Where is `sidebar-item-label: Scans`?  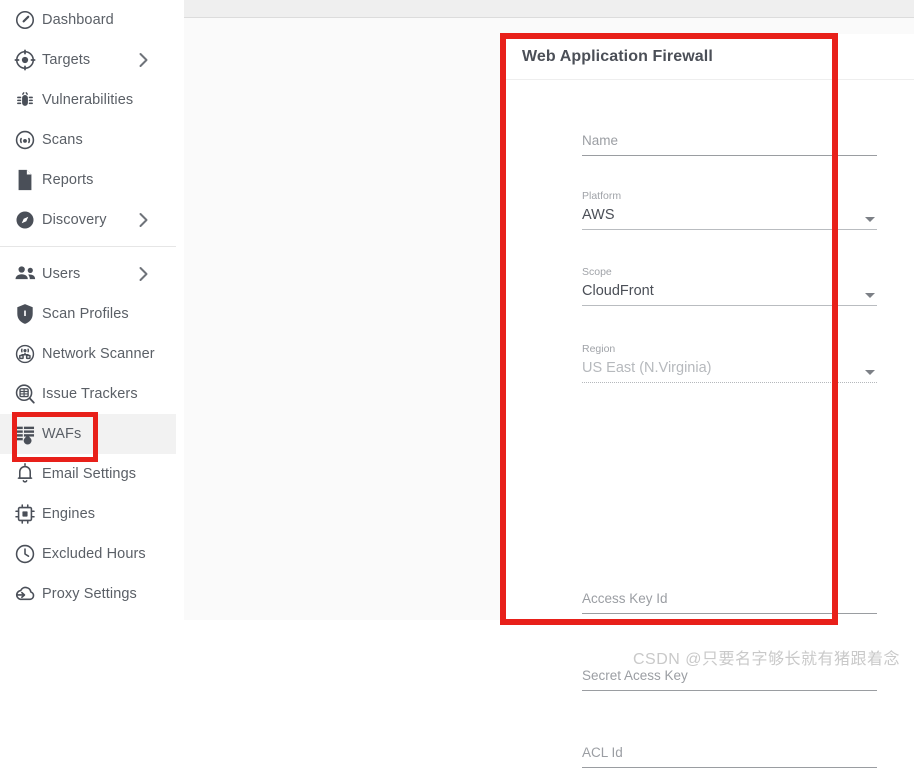 sidebar-item-label: Scans is located at coordinates (62, 140).